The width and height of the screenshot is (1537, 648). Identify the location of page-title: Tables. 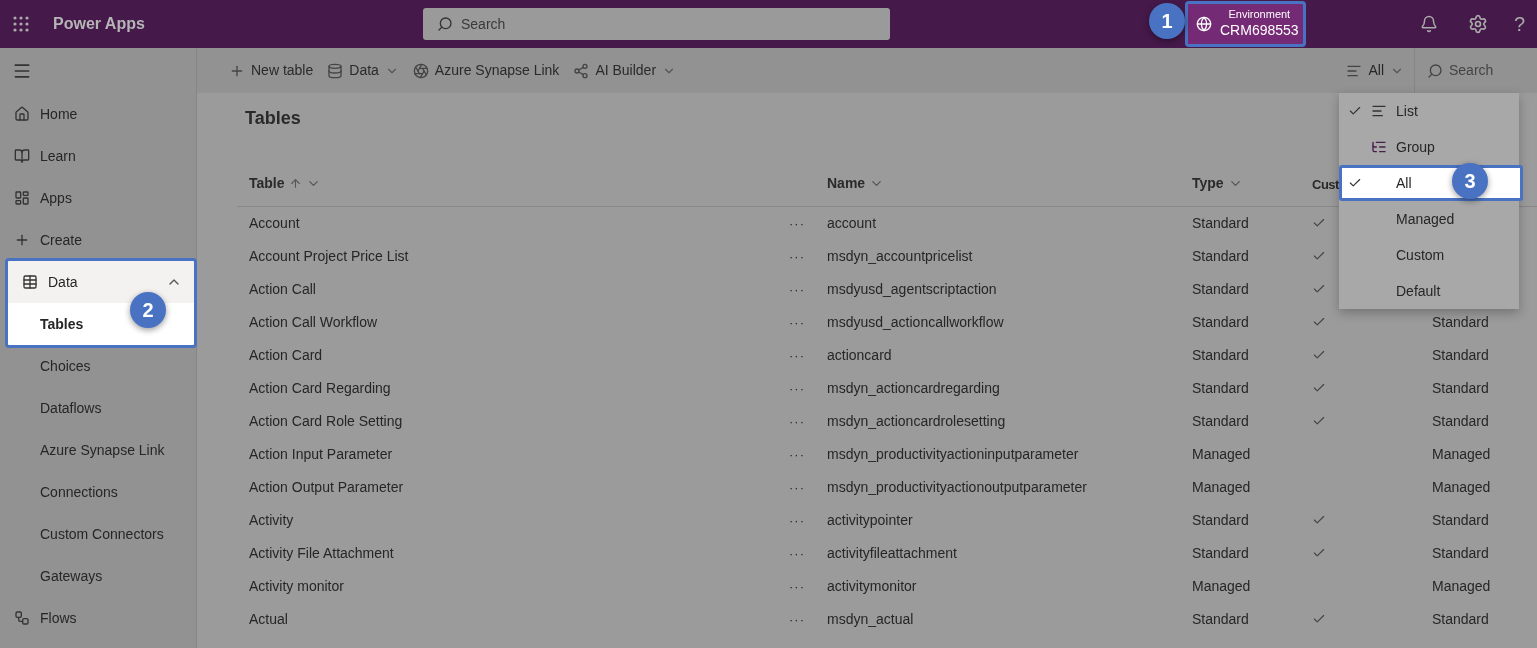
(273, 118).